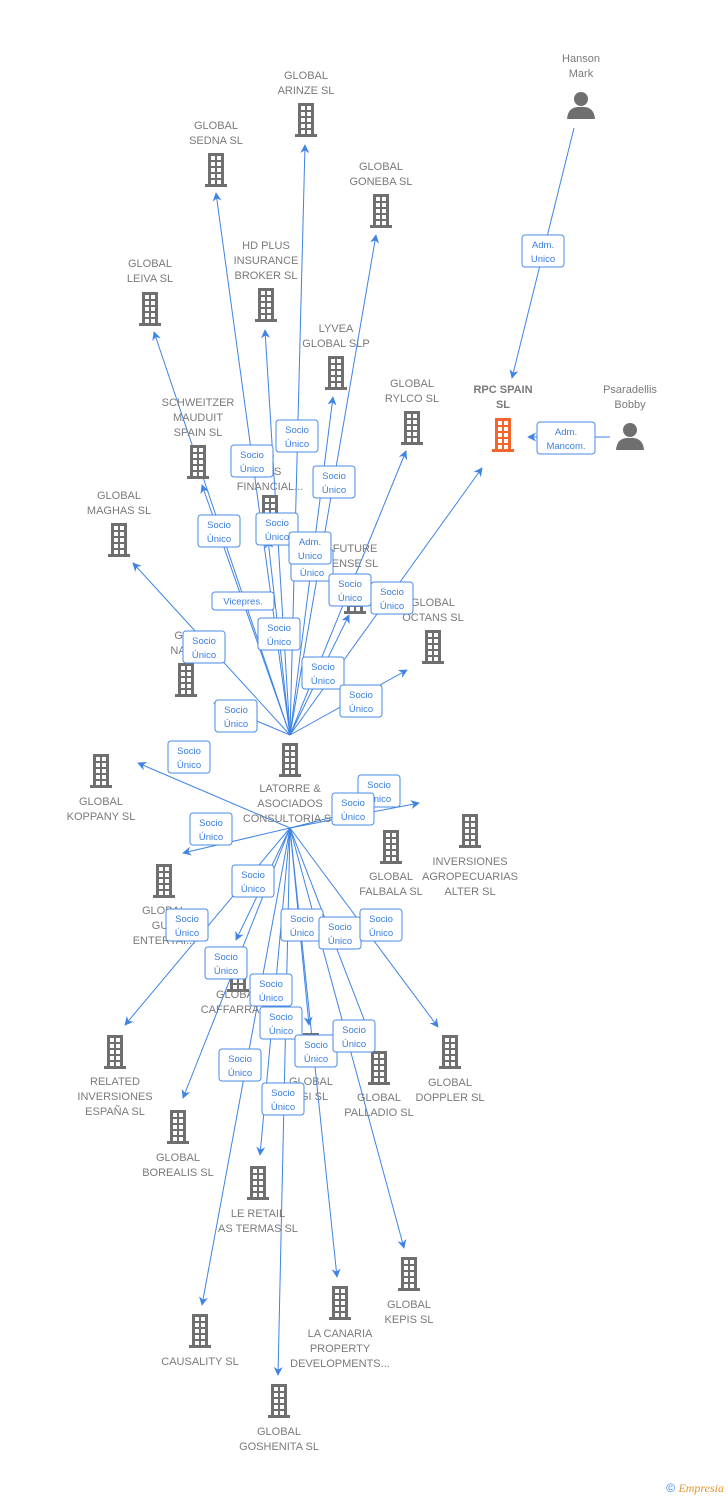 This screenshot has width=728, height=1500. I want to click on node-schweitzer: SCHWEITZER MAUDUIT SPAIN SL, so click(198, 438).